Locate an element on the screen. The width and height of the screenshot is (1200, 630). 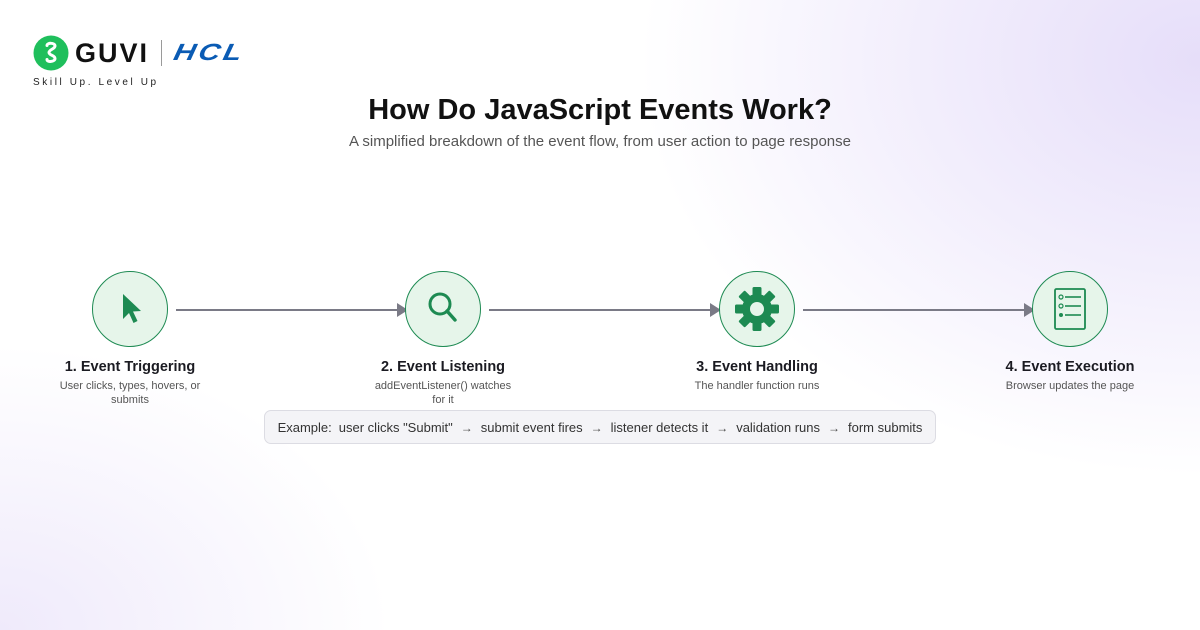
guvi-logo-icon is located at coordinates (51, 53).